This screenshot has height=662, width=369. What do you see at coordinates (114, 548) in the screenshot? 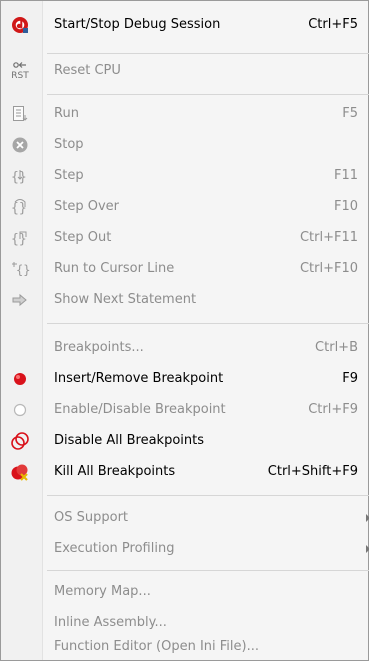
I see `menu-item-label: Execution Profiling` at bounding box center [114, 548].